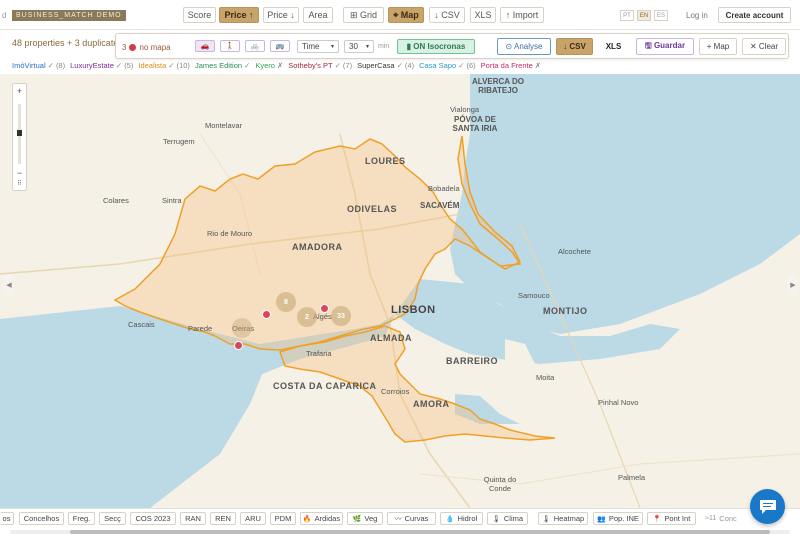  Describe the element at coordinates (222, 65) in the screenshot. I see `source-filter-item: James Edition ✓` at that location.